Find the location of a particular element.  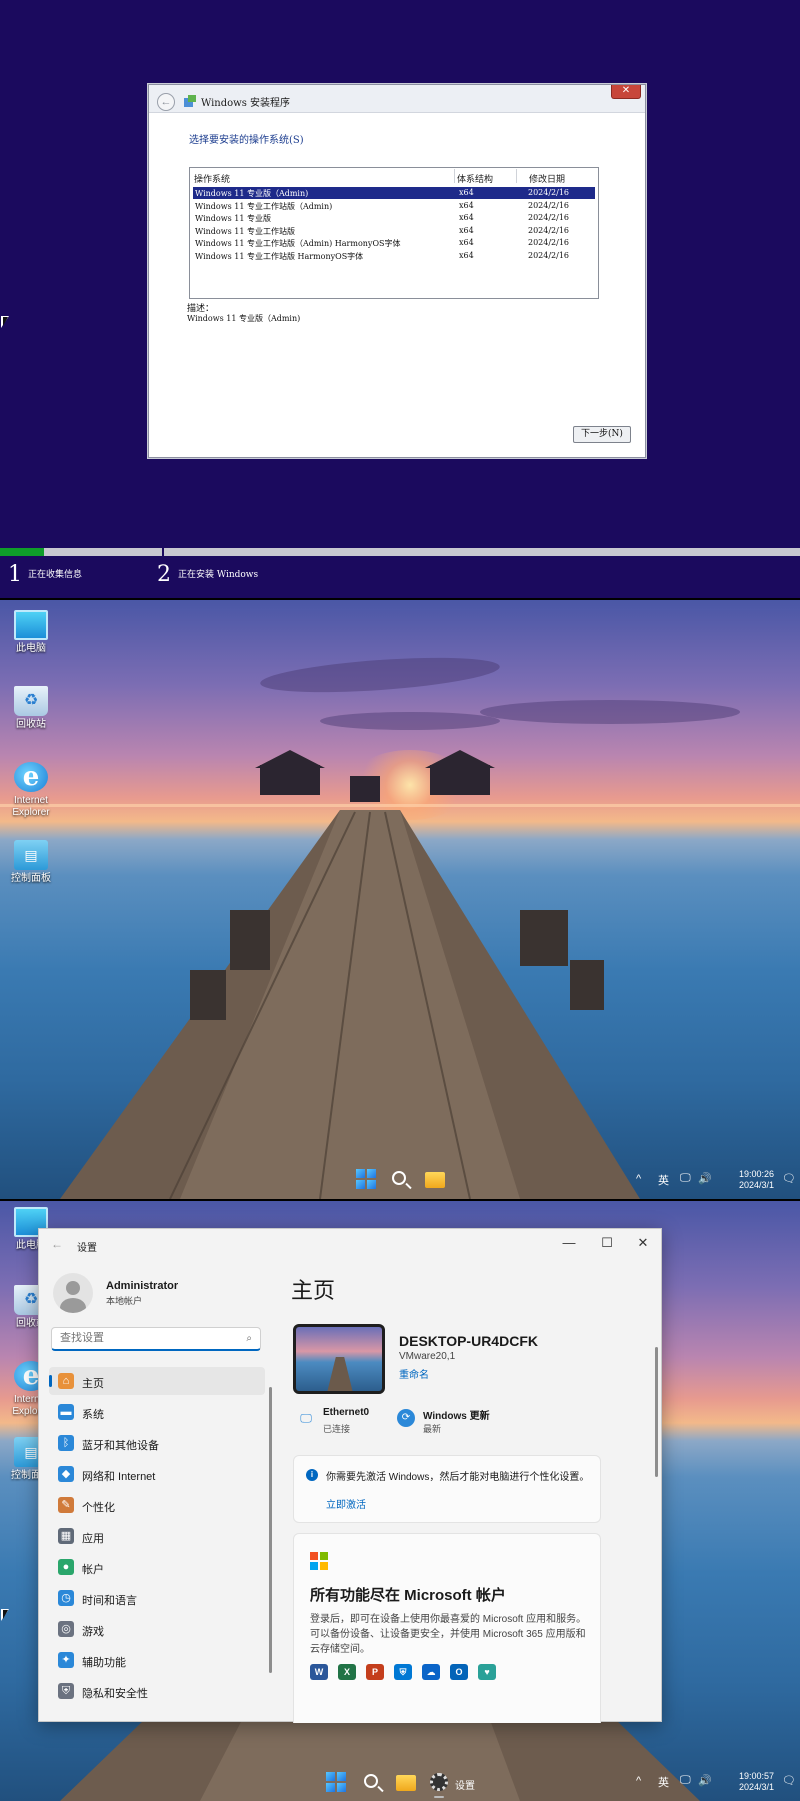

close-icon: ✕ is located at coordinates (626, 92).